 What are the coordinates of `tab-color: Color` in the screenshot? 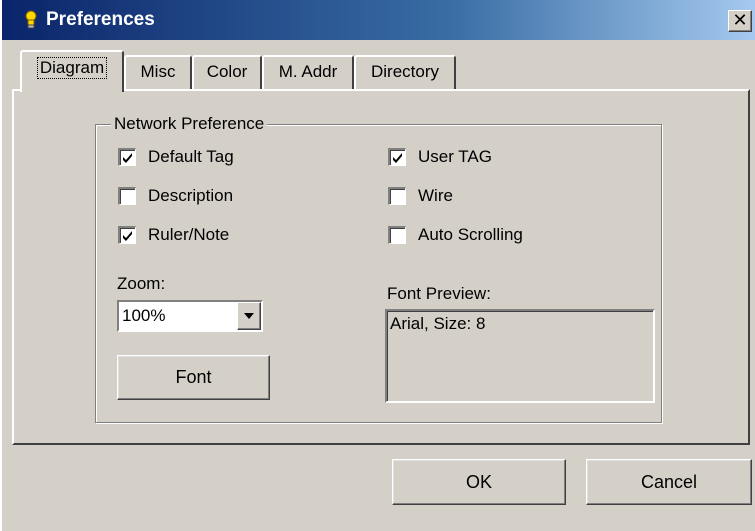 It's located at (227, 72).